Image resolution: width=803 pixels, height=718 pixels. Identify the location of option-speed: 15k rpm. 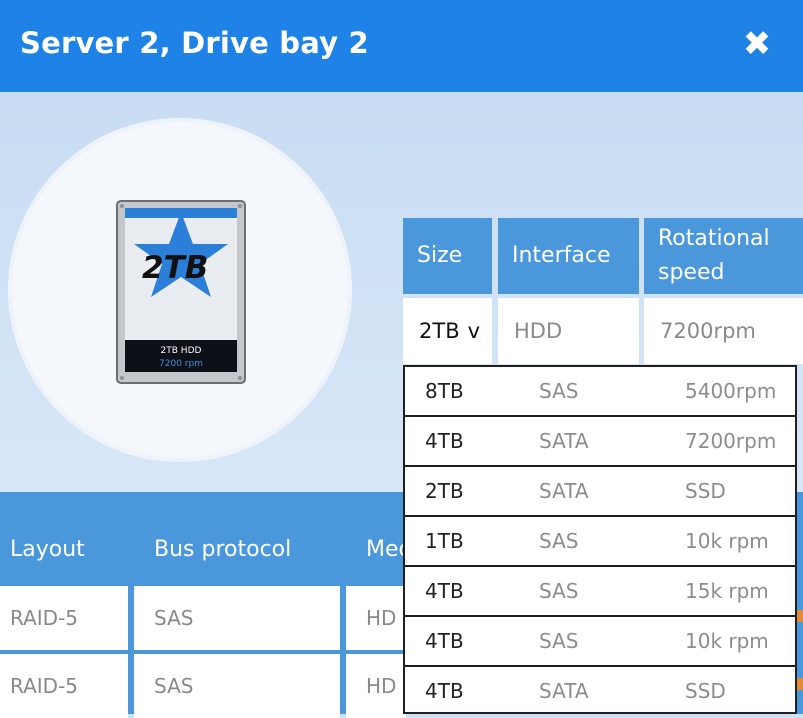
(727, 591).